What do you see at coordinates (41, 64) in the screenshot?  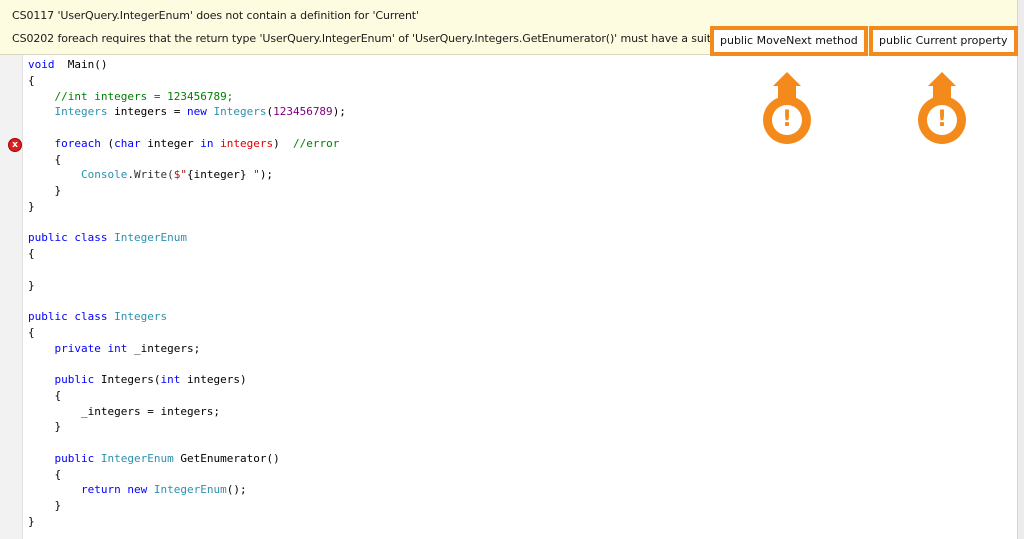 I see `code-token: void` at bounding box center [41, 64].